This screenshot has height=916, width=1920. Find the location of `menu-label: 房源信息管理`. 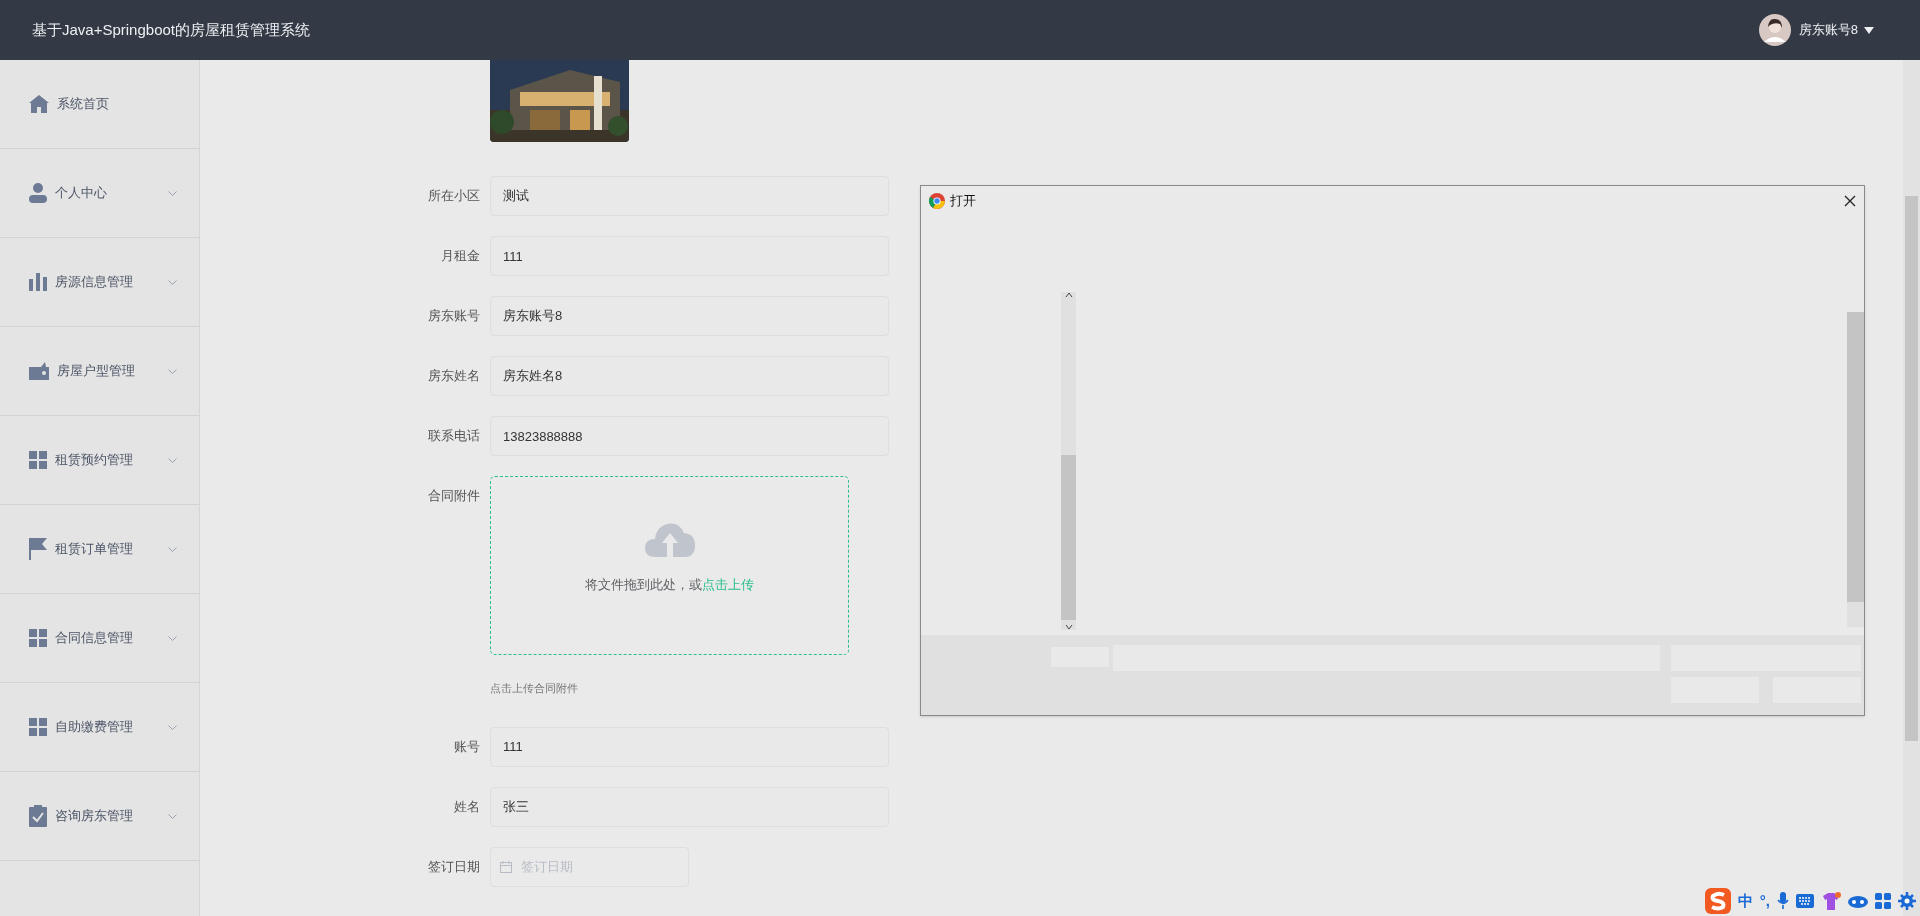

menu-label: 房源信息管理 is located at coordinates (94, 282).